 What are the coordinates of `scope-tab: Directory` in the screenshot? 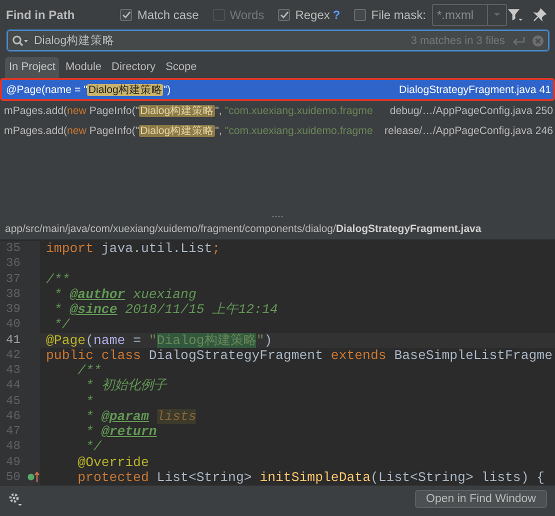 It's located at (134, 67).